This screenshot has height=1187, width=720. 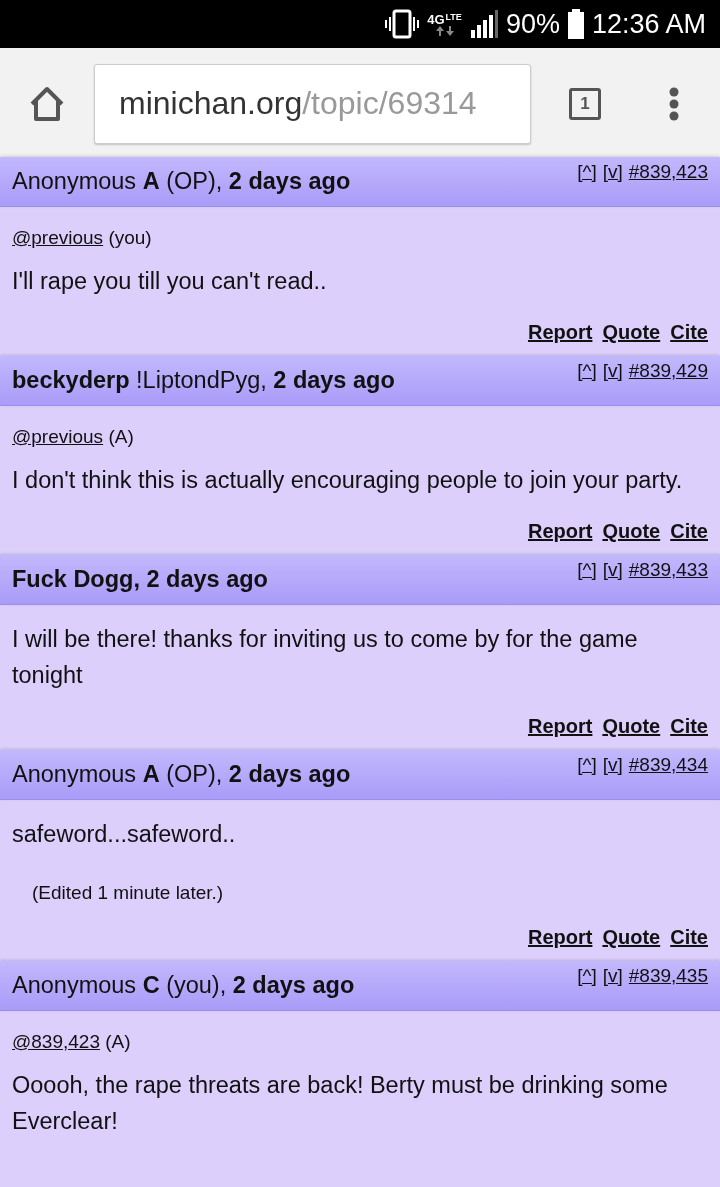 What do you see at coordinates (575, 24) in the screenshot?
I see `battery-icon` at bounding box center [575, 24].